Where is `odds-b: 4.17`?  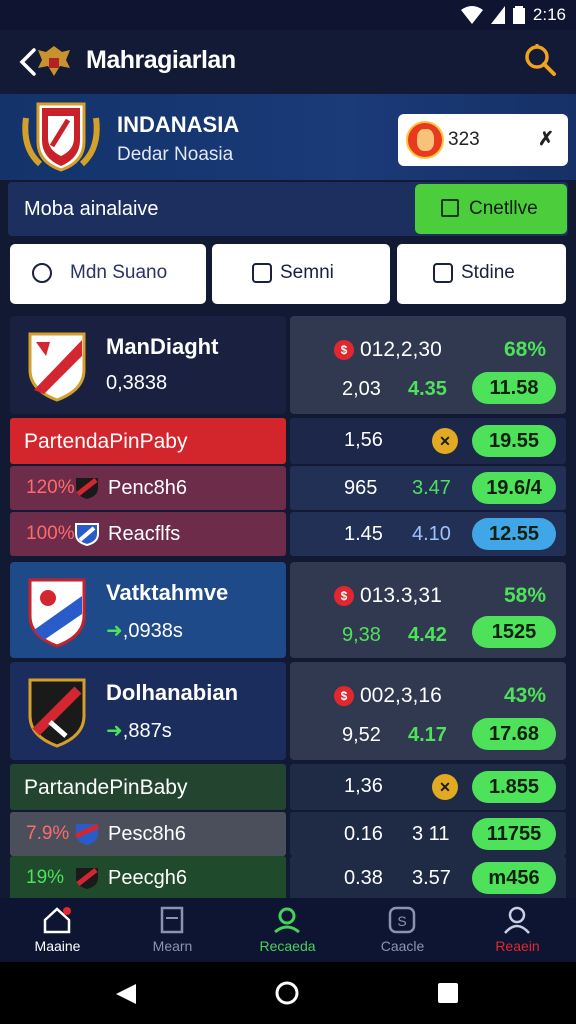
odds-b: 4.17 is located at coordinates (427, 735).